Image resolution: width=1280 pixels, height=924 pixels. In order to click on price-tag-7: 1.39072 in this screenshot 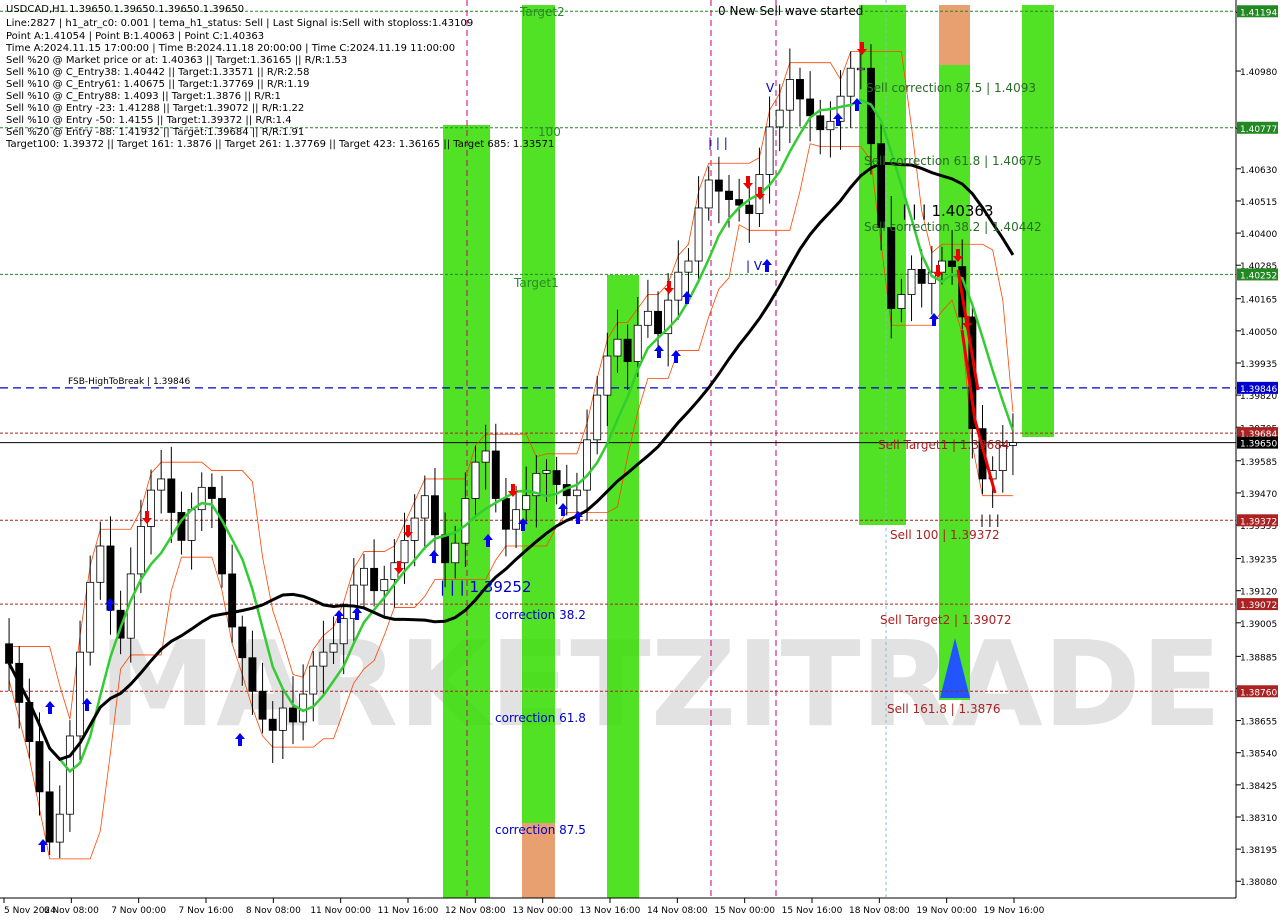, I will do `click(1258, 606)`.